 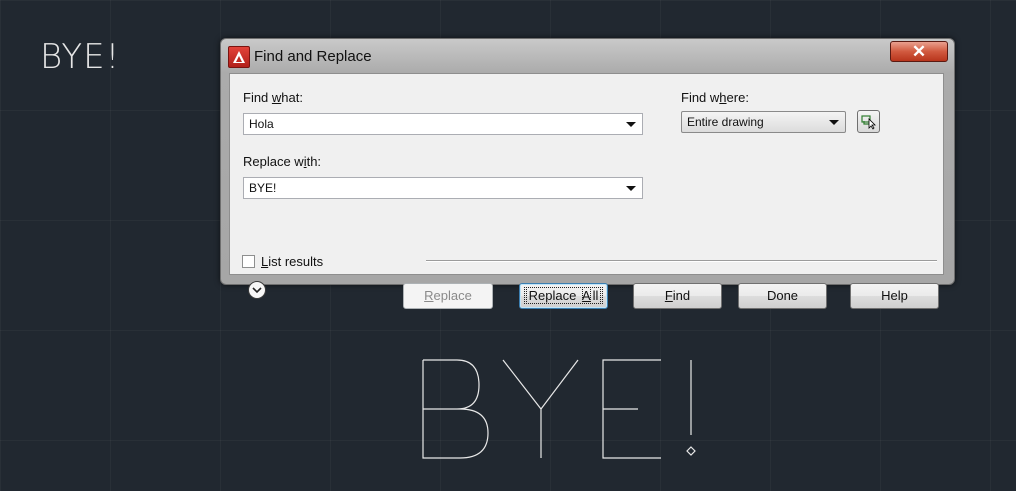 I want to click on select-objects-button, so click(x=868, y=121).